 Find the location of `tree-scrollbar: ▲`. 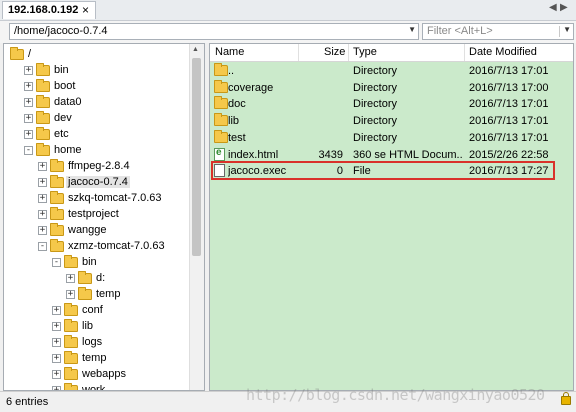

tree-scrollbar: ▲ is located at coordinates (196, 217).